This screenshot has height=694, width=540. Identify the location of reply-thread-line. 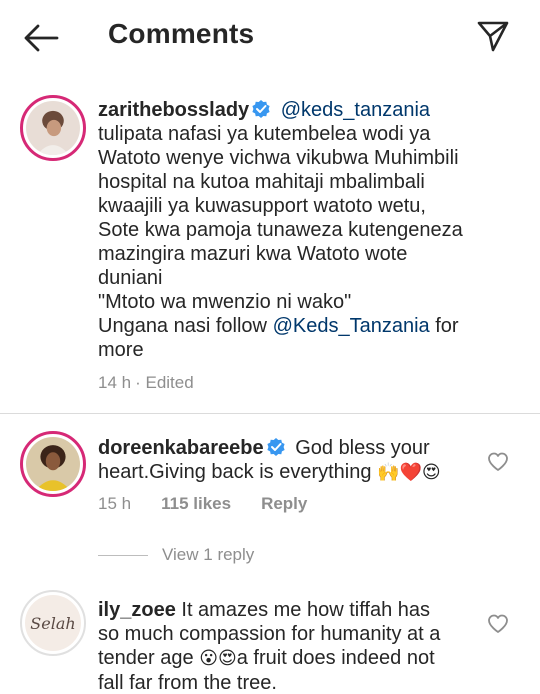
(123, 555).